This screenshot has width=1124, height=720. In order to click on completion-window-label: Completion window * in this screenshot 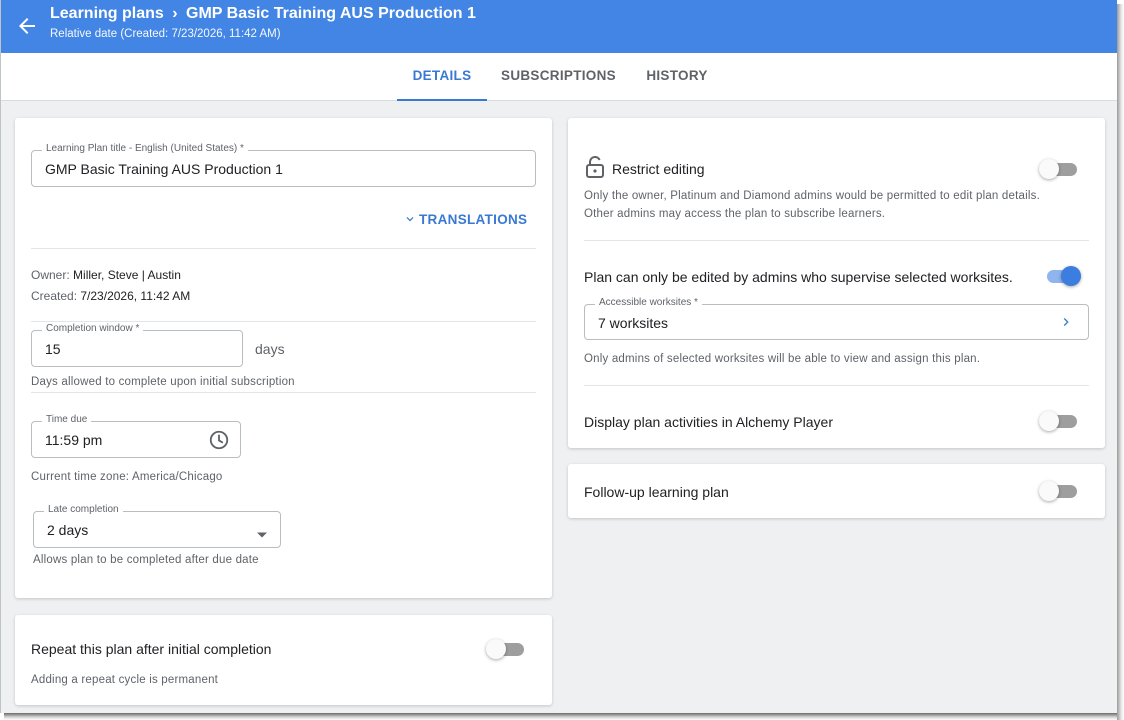, I will do `click(93, 328)`.